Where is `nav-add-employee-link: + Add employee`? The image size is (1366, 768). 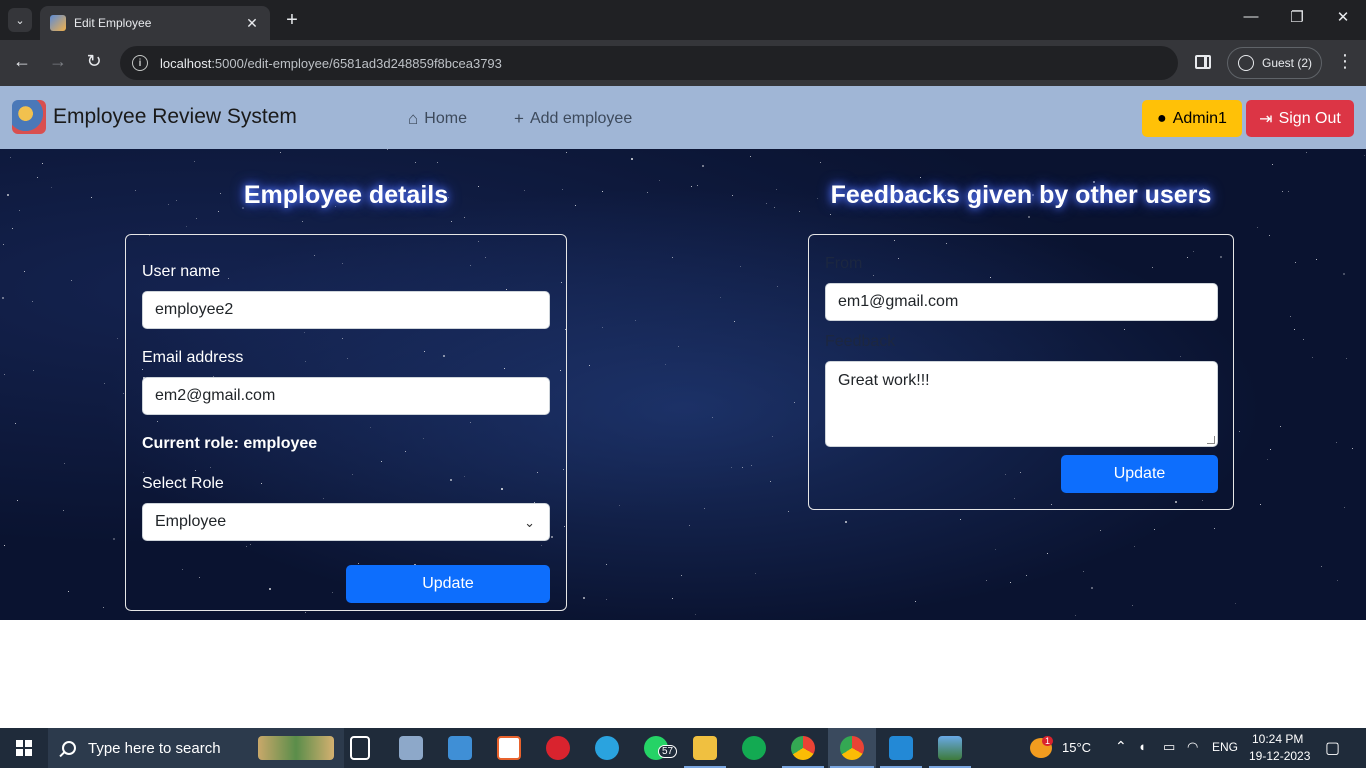 nav-add-employee-link: + Add employee is located at coordinates (573, 119).